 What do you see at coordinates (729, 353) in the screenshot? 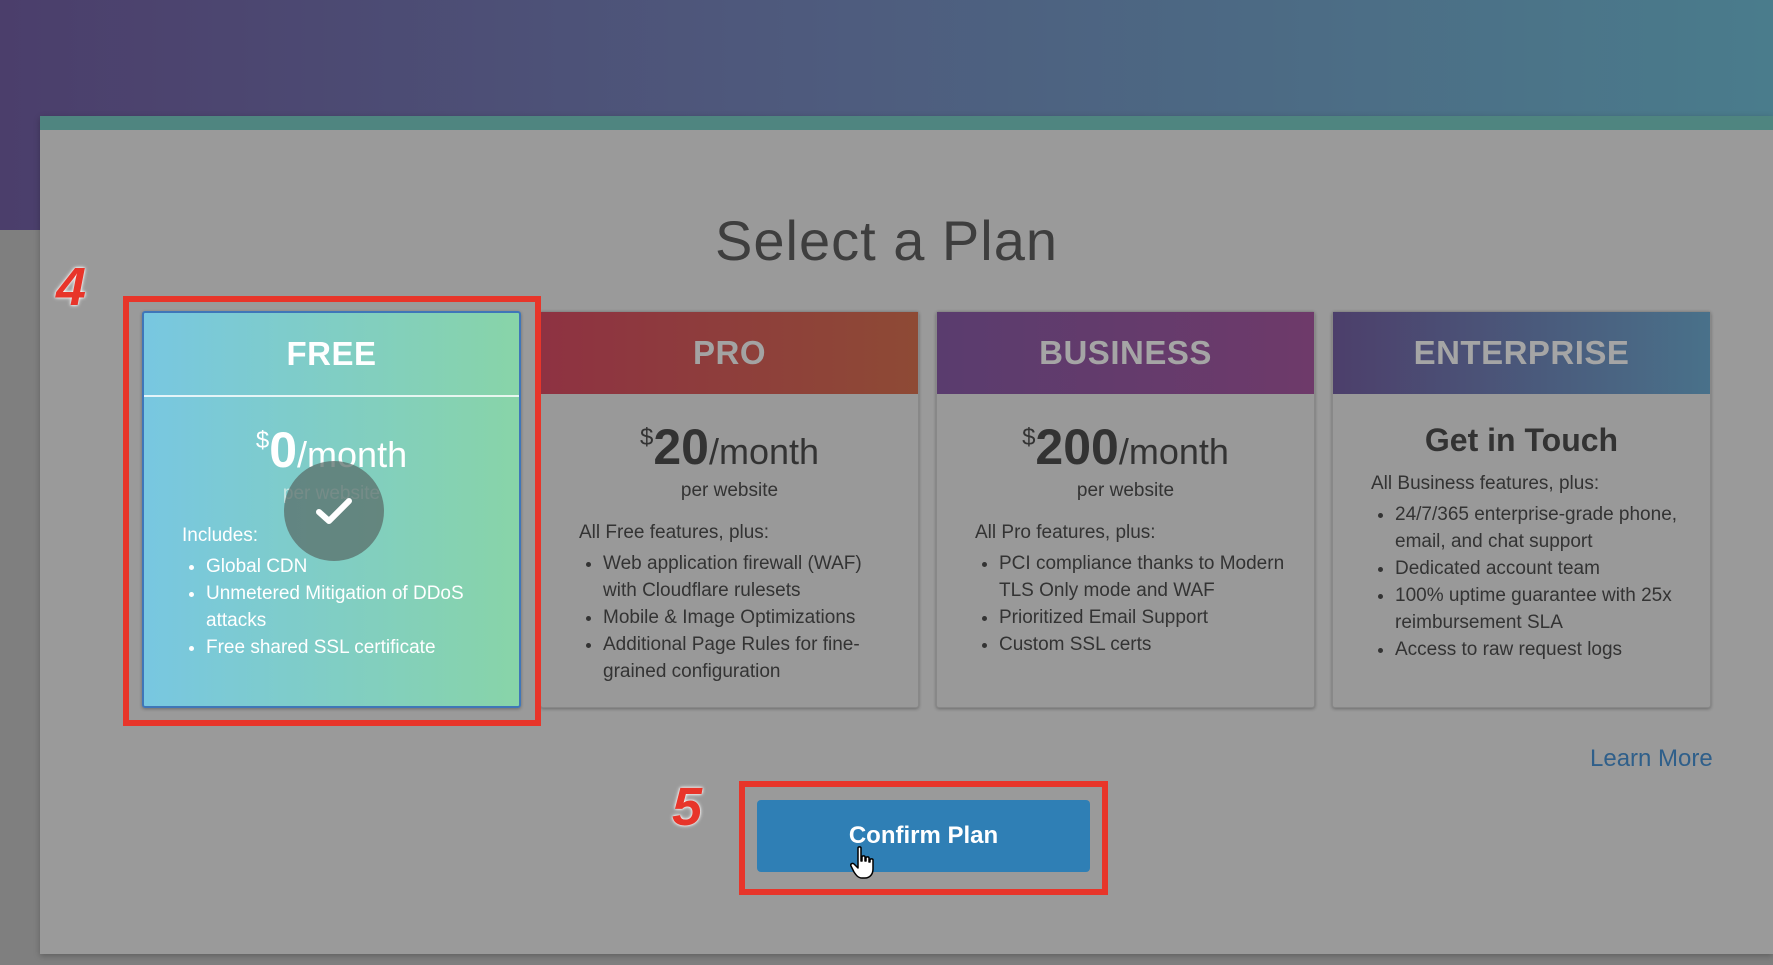
I see `plan-name: PRO` at bounding box center [729, 353].